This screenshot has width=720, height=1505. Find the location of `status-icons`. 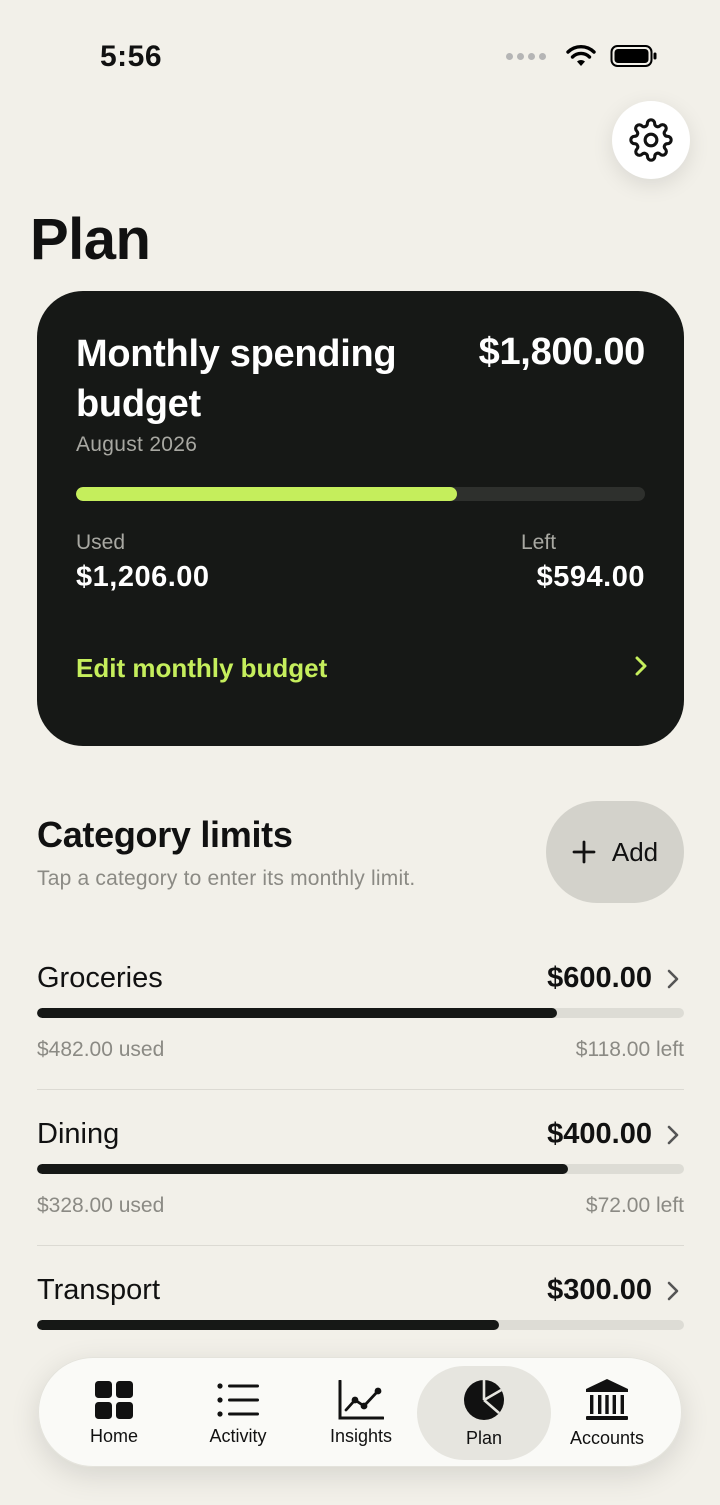

status-icons is located at coordinates (582, 56).